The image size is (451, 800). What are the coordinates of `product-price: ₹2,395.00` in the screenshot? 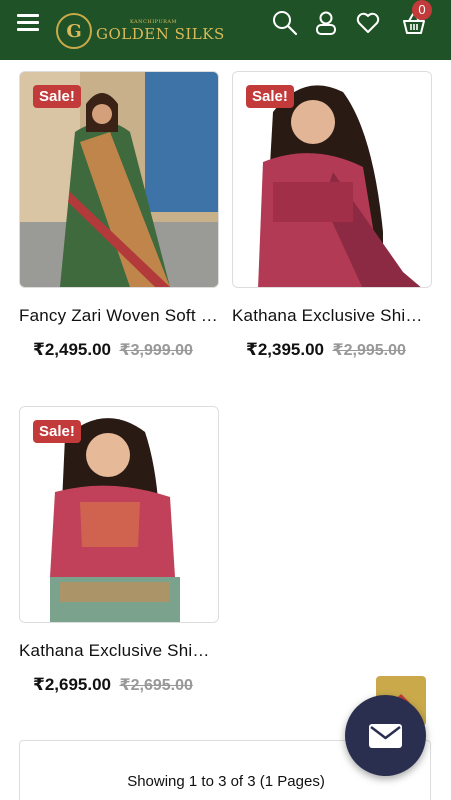 It's located at (285, 349).